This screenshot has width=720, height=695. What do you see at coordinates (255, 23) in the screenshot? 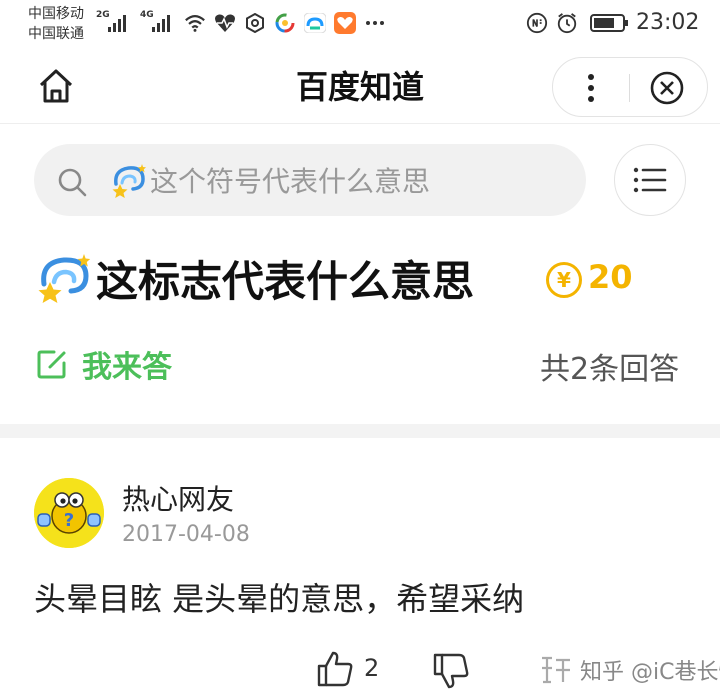
I see `hexagon-icon` at bounding box center [255, 23].